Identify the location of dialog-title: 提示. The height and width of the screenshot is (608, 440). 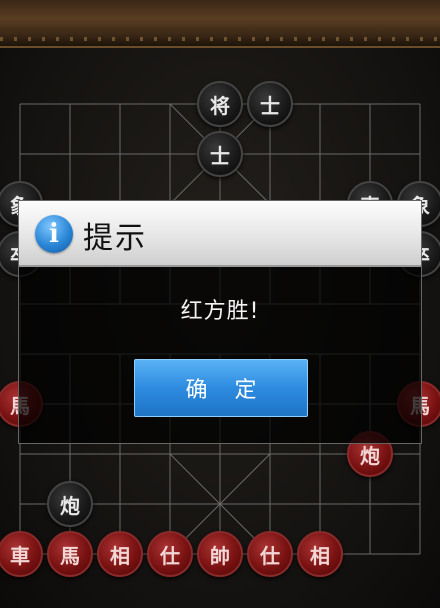
(115, 238).